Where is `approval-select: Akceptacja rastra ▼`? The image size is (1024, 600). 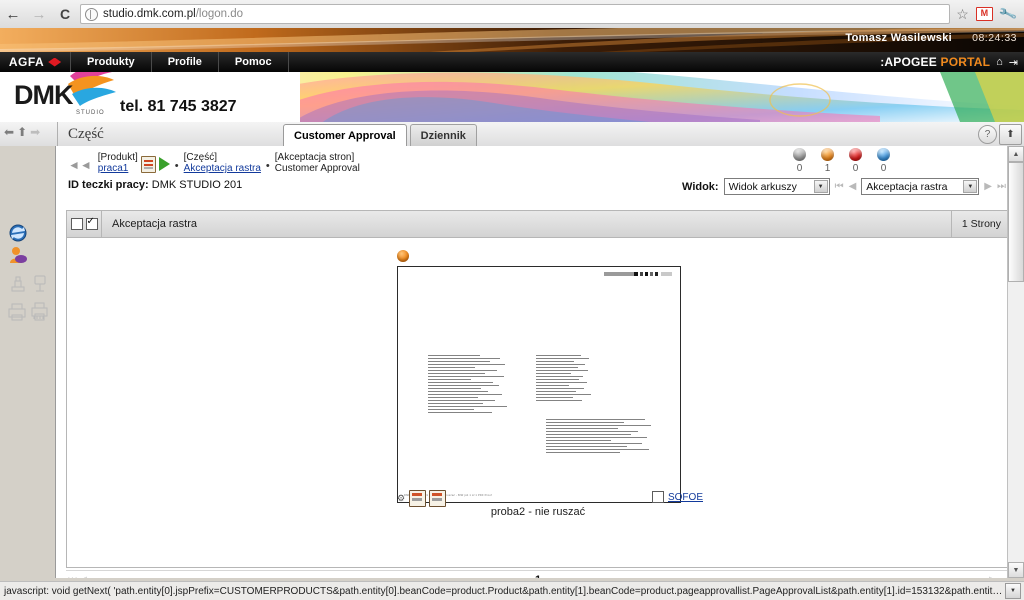
approval-select: Akceptacja rastra ▼ is located at coordinates (920, 186).